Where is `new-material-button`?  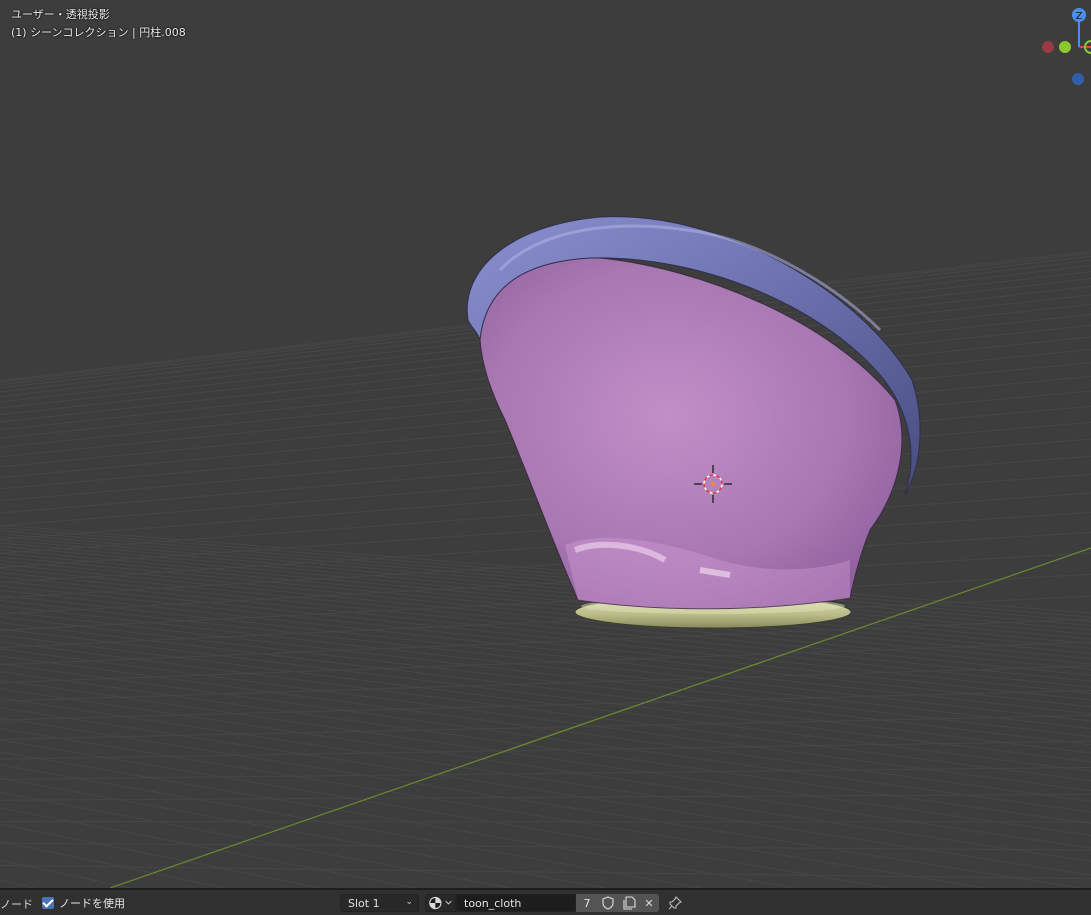
new-material-button is located at coordinates (628, 903).